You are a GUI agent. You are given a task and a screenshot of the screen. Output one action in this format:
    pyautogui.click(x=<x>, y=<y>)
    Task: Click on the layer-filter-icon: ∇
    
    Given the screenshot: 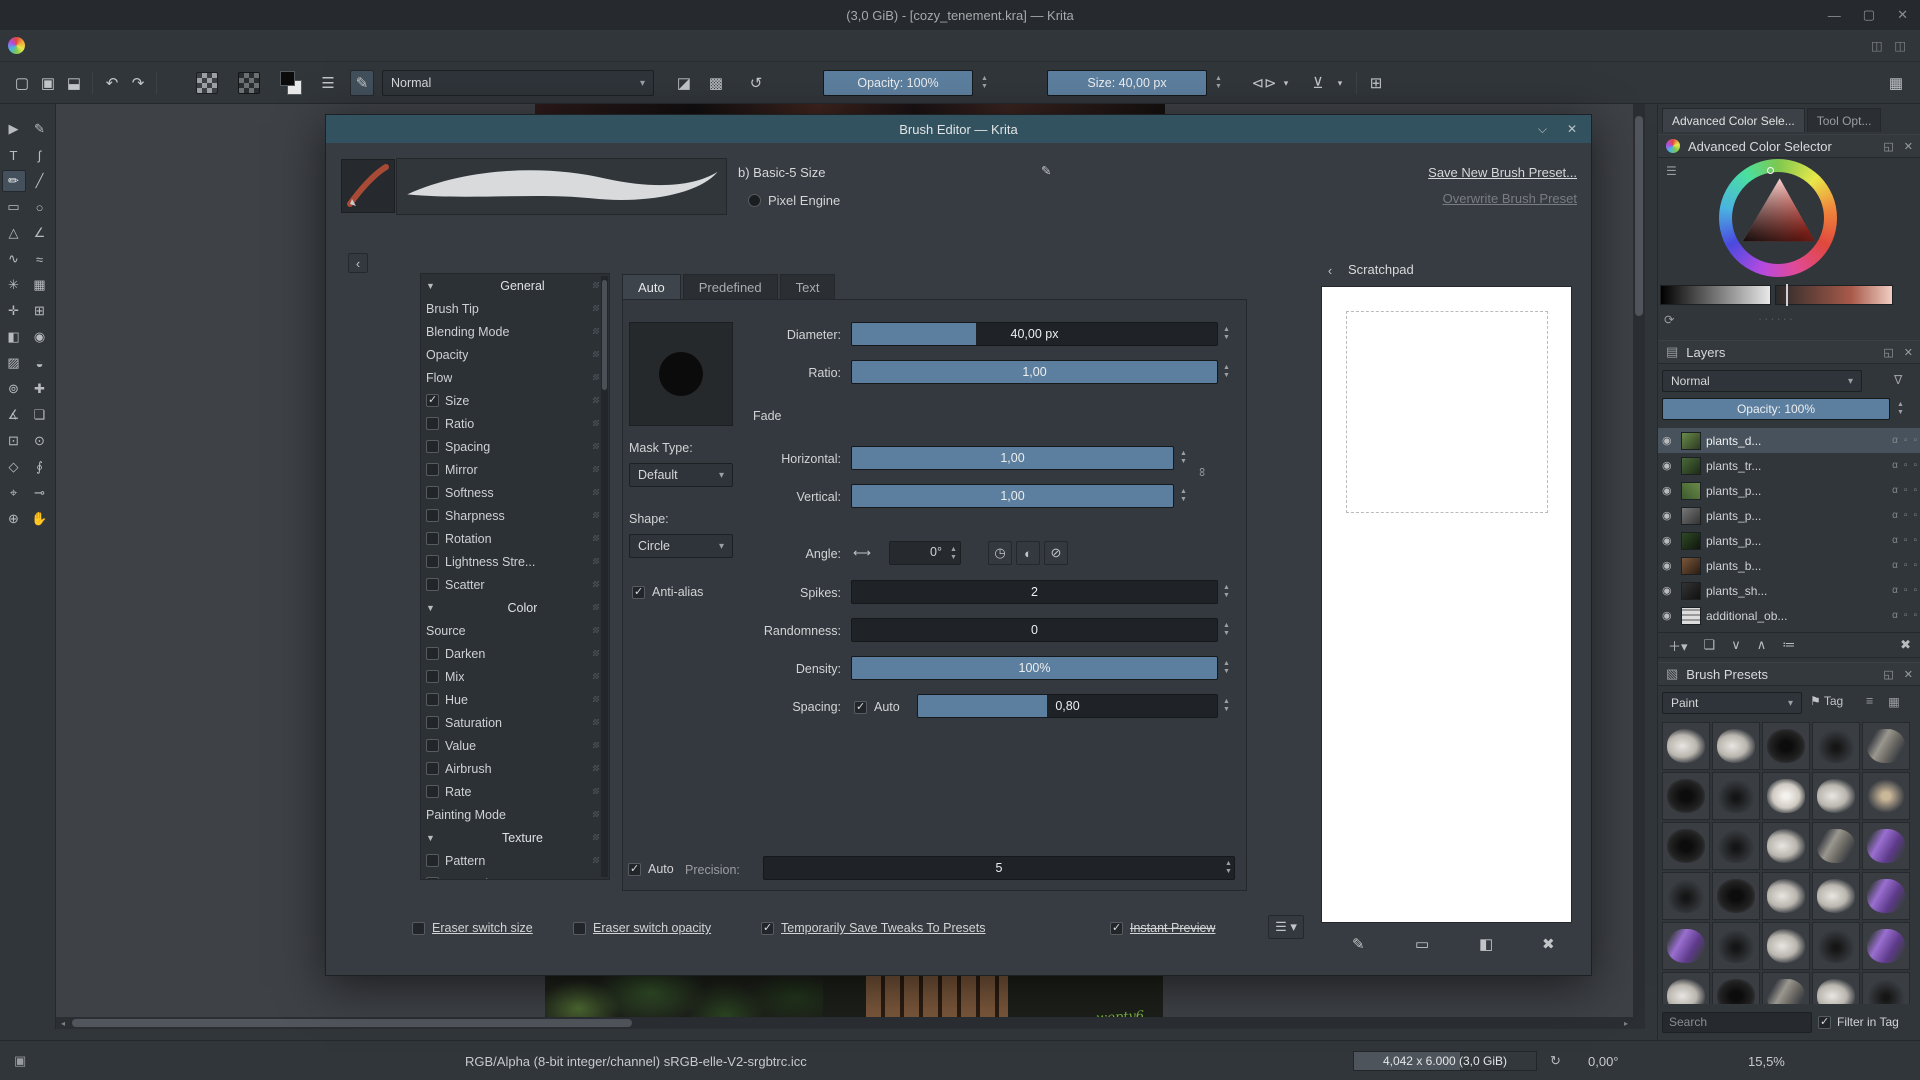 What is the action you would take?
    pyautogui.click(x=1898, y=379)
    